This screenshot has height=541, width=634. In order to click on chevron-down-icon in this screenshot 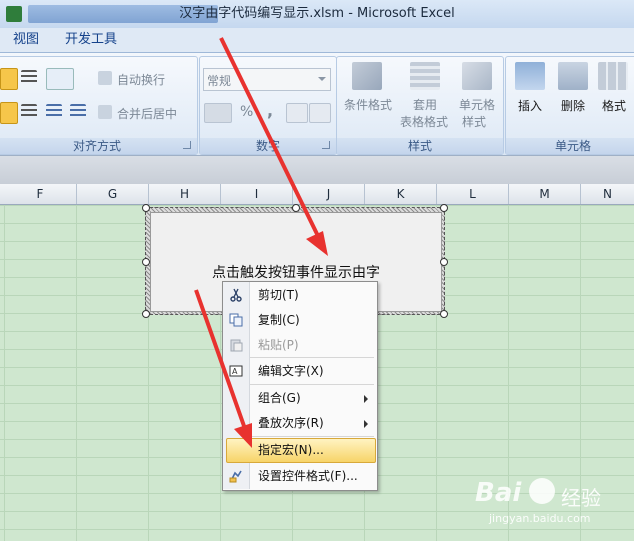, I will do `click(322, 79)`.